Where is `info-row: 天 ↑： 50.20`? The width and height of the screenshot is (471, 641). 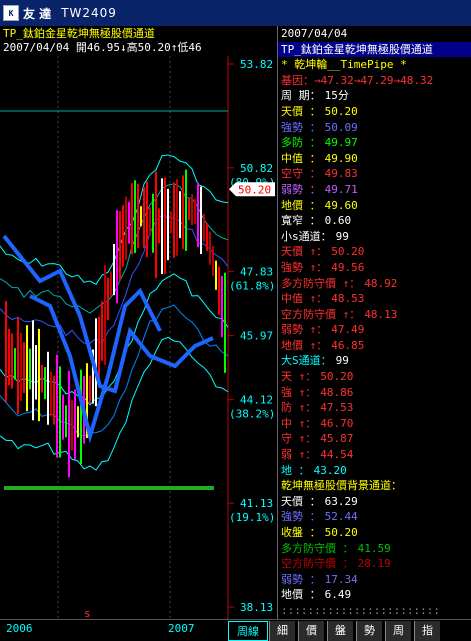
info-row: 天 ↑： 50.20 is located at coordinates (374, 377).